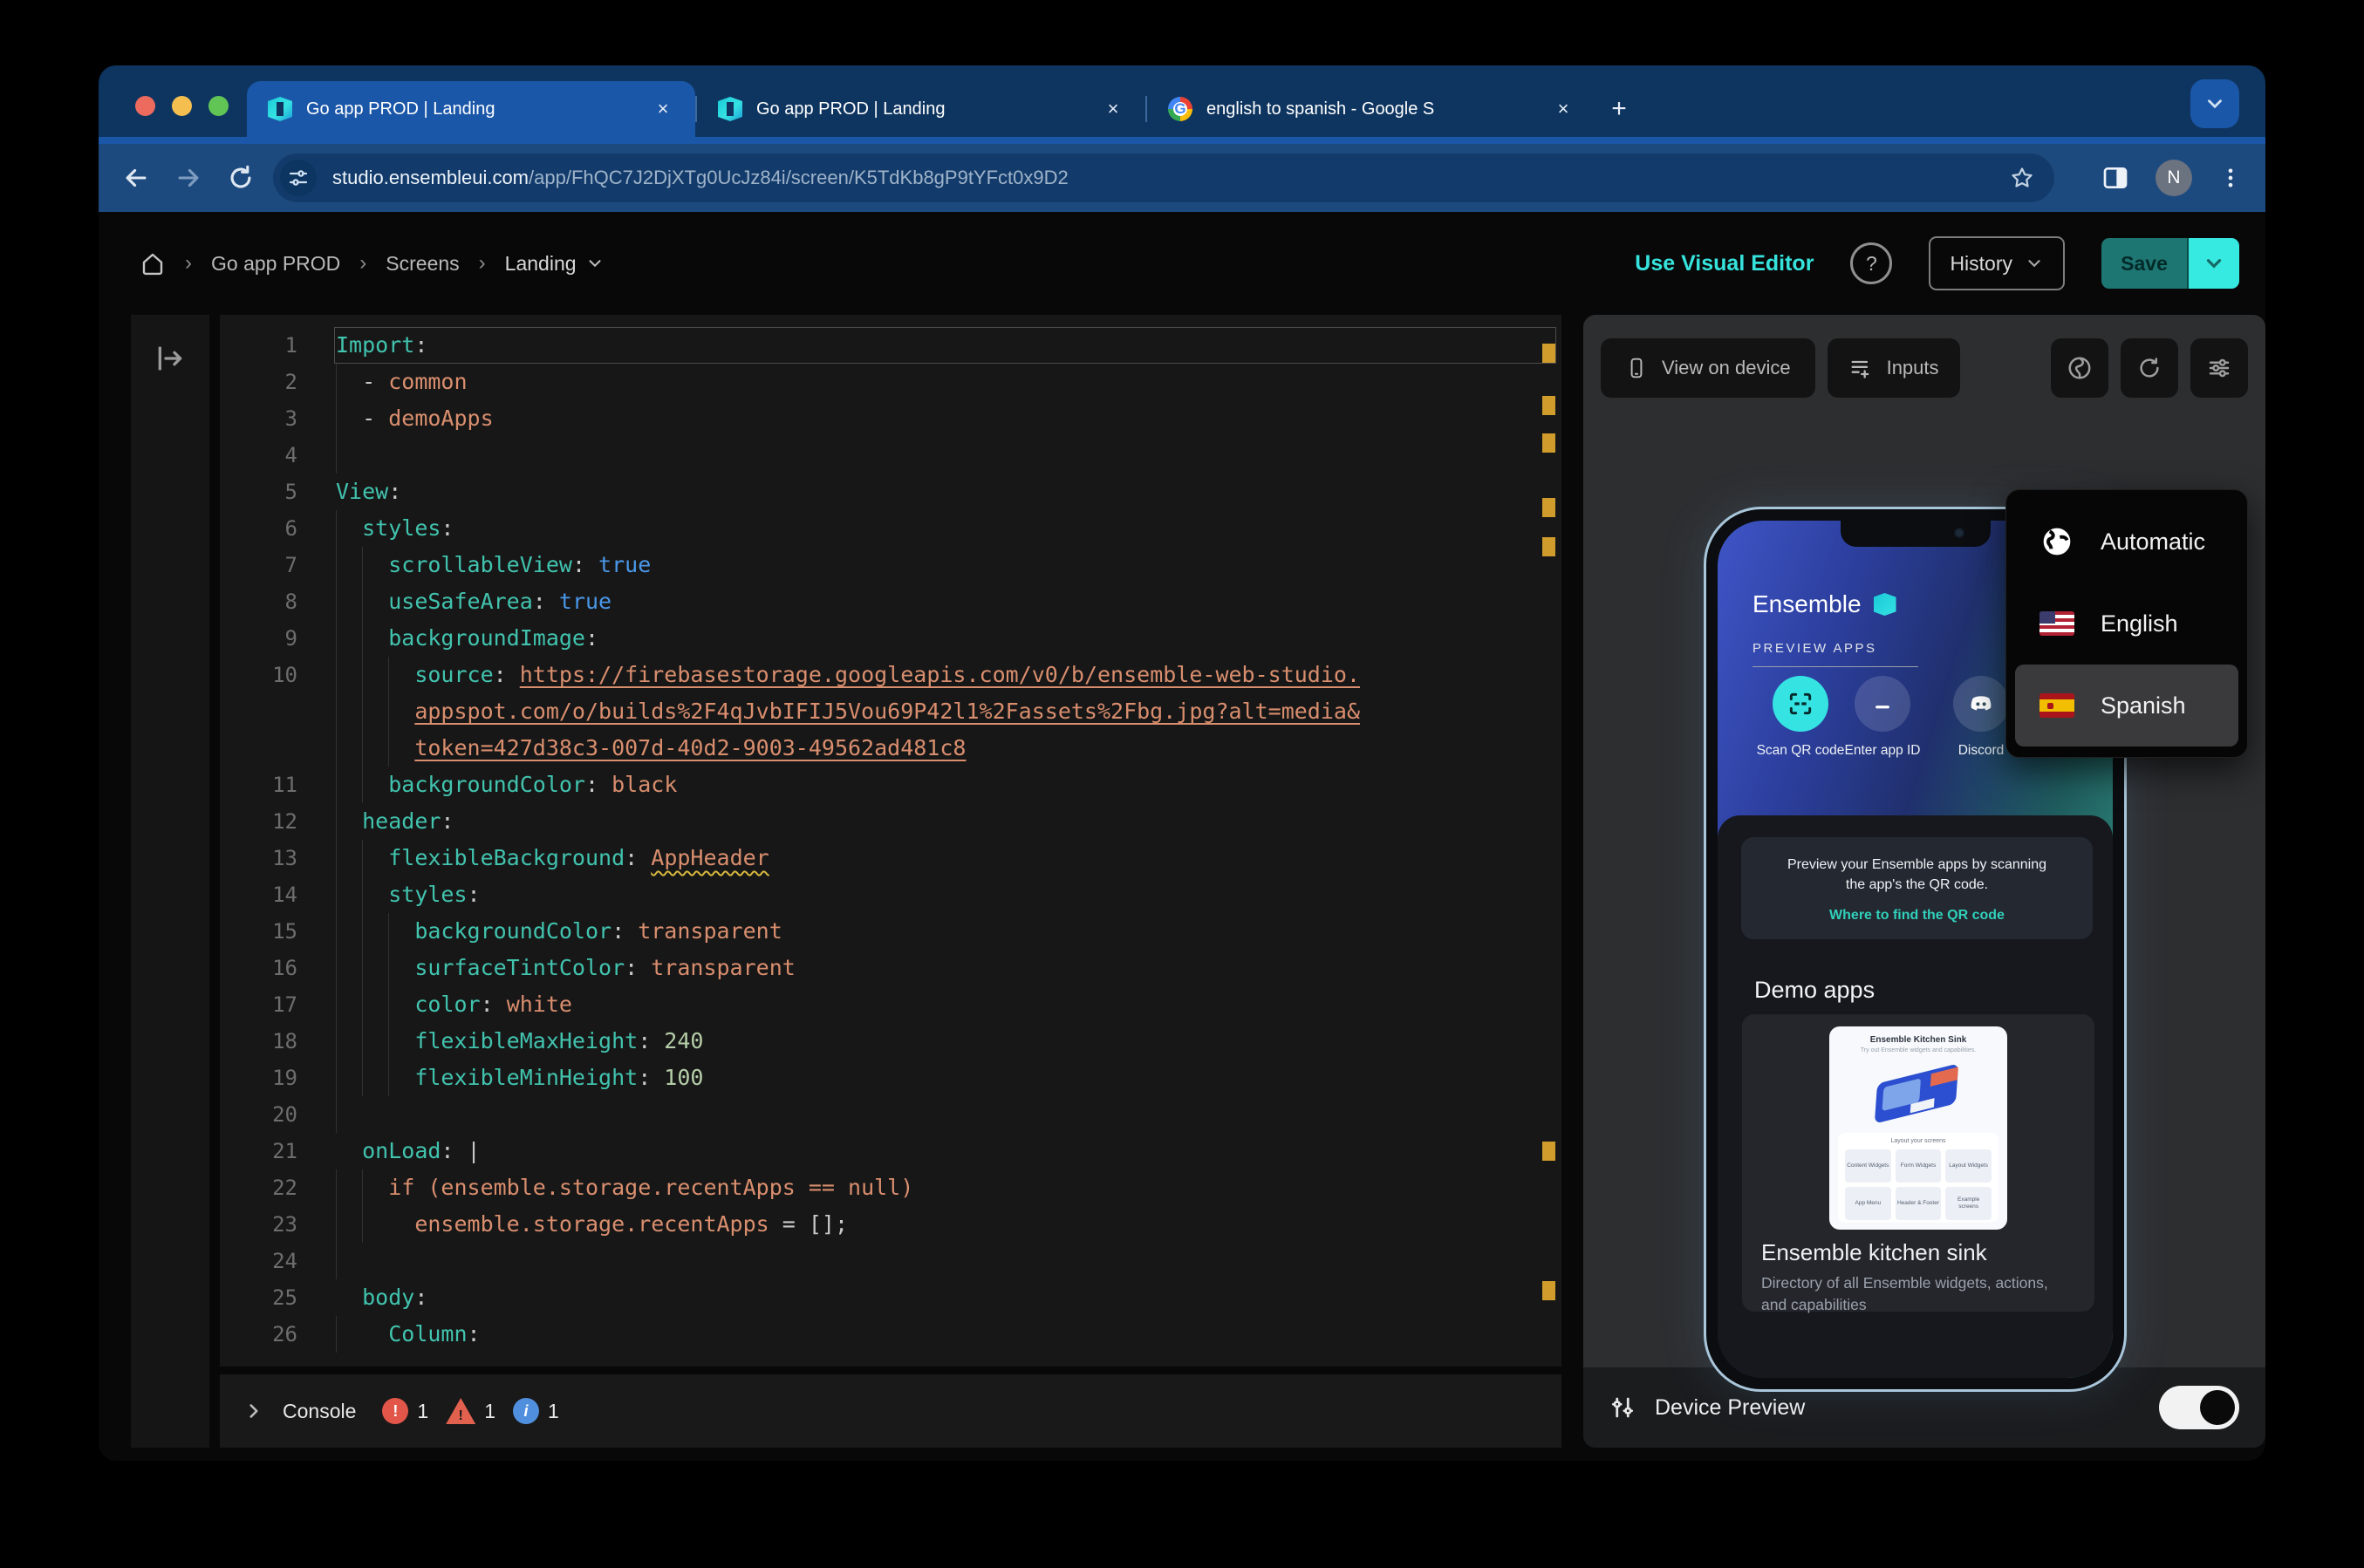 Image resolution: width=2364 pixels, height=1568 pixels. Describe the element at coordinates (1730, 1407) in the screenshot. I see `device-preview-label: Device Preview` at that location.